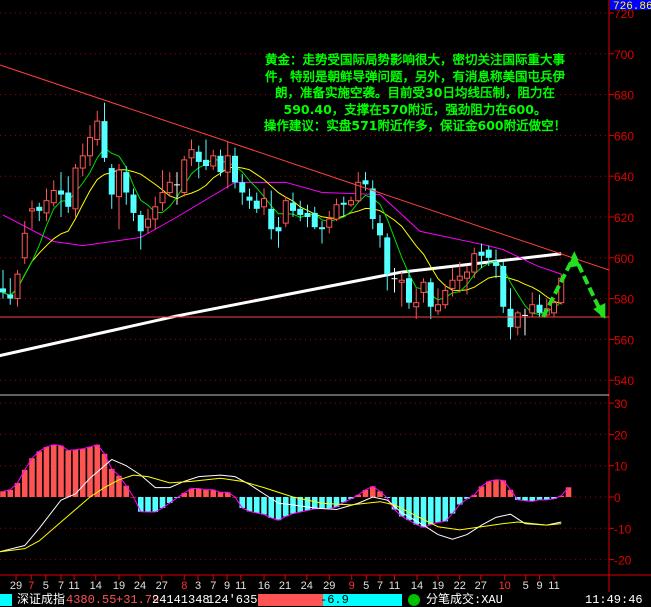  Describe the element at coordinates (620, 482) in the screenshot. I see `macd-axis-ticks: 30 20 10 0 -10 -20` at that location.